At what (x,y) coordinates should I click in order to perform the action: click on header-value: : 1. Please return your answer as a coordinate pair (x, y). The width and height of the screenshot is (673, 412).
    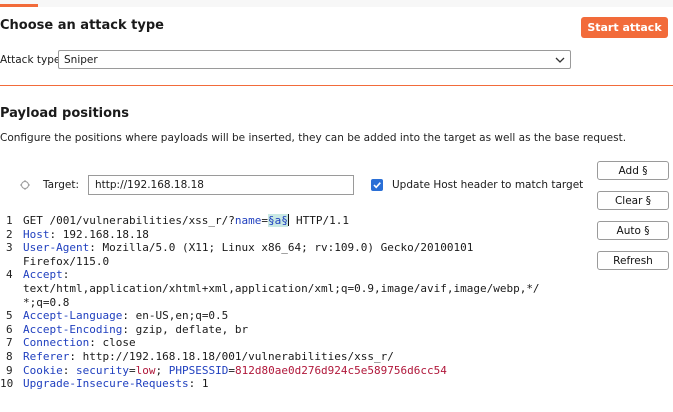
    Looking at the image, I should click on (198, 384).